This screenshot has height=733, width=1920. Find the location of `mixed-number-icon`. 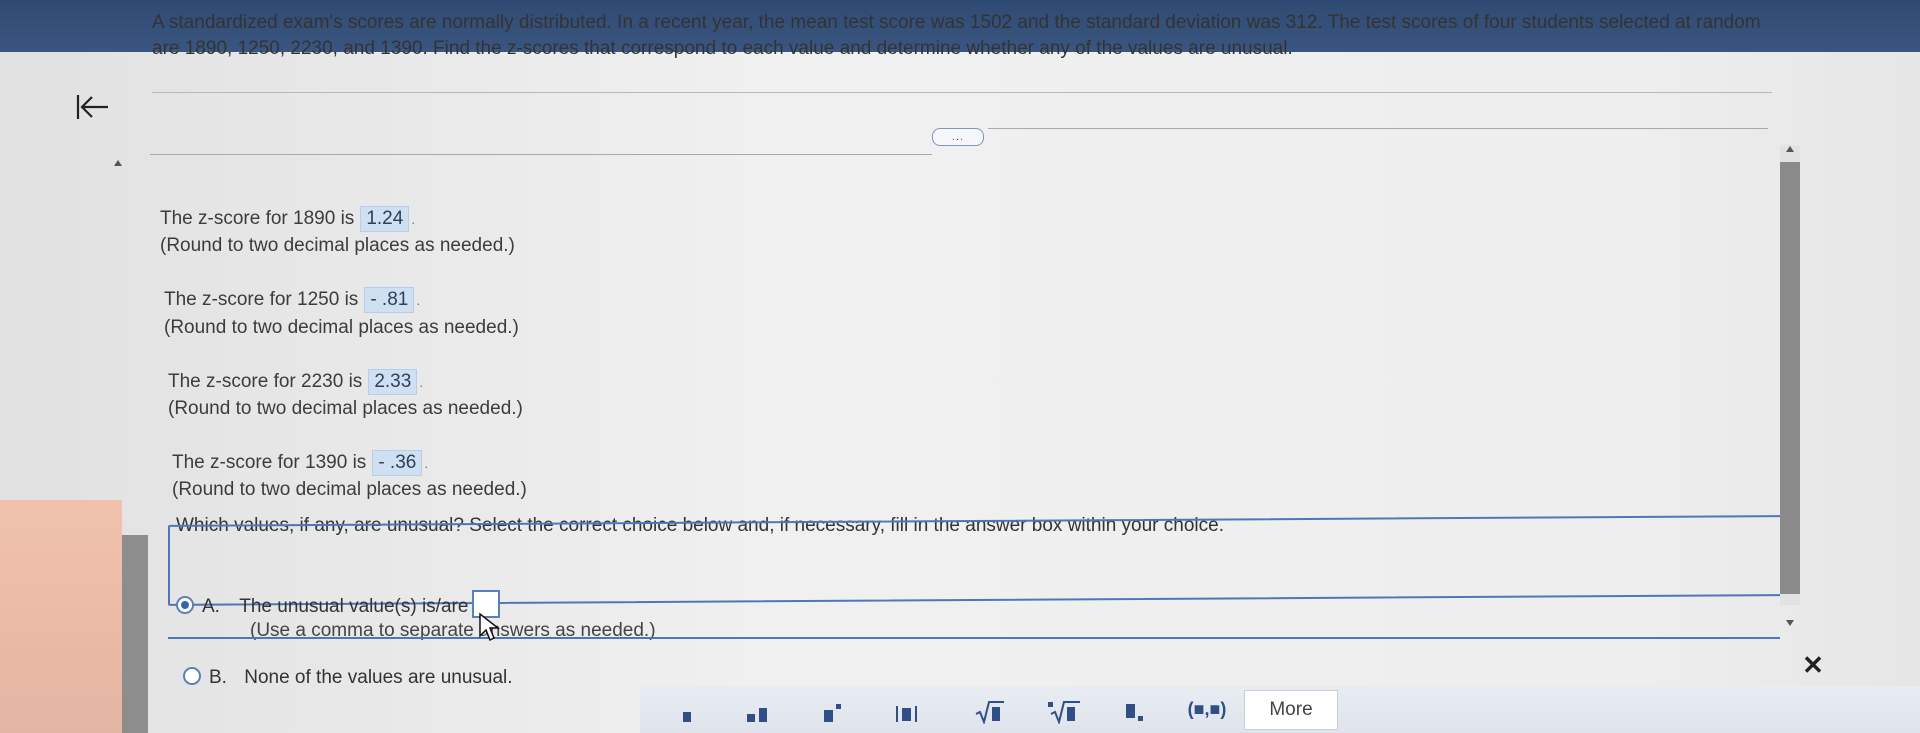

mixed-number-icon is located at coordinates (760, 709).